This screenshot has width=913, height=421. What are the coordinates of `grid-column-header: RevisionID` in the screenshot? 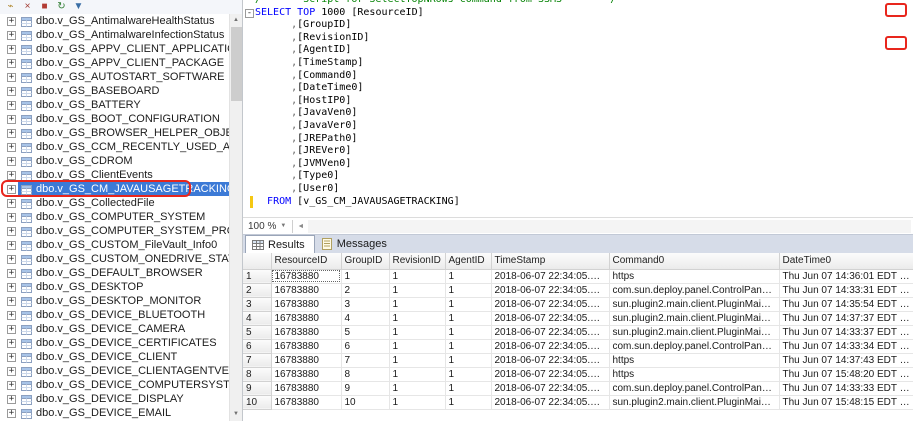 It's located at (417, 261).